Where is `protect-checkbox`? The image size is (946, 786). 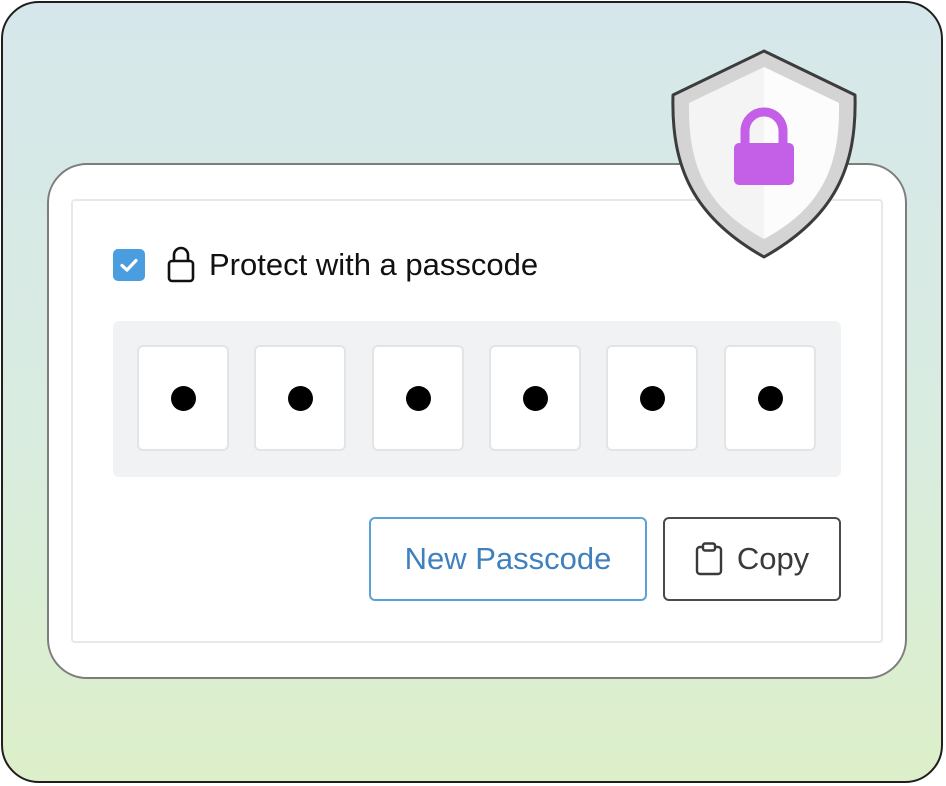 protect-checkbox is located at coordinates (129, 265).